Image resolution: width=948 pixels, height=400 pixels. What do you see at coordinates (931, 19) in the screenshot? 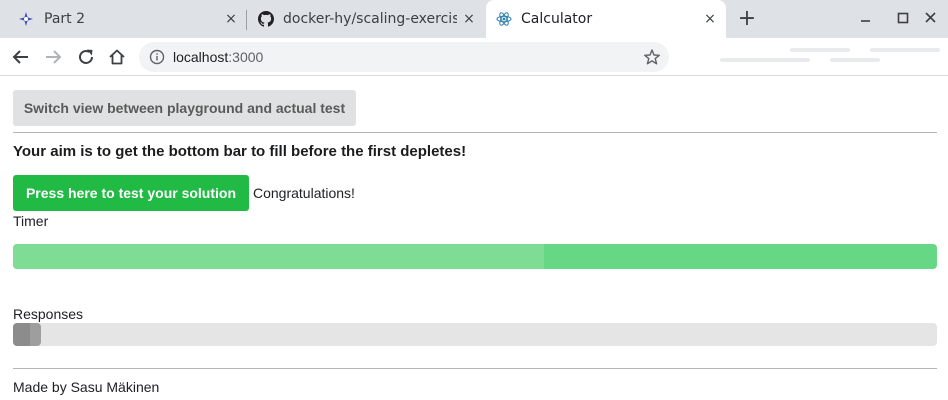
I see `close-window-icon` at bounding box center [931, 19].